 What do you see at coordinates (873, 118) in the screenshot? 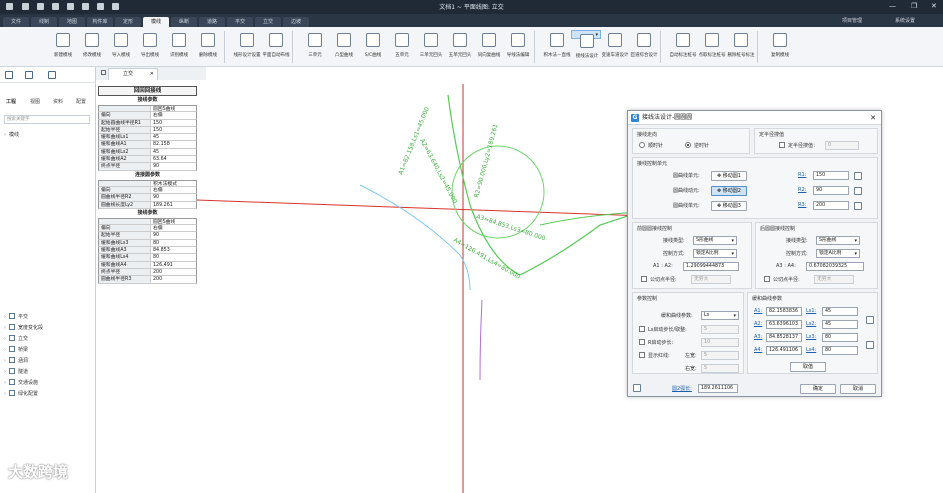
I see `dialog-close-button: ✕` at bounding box center [873, 118].